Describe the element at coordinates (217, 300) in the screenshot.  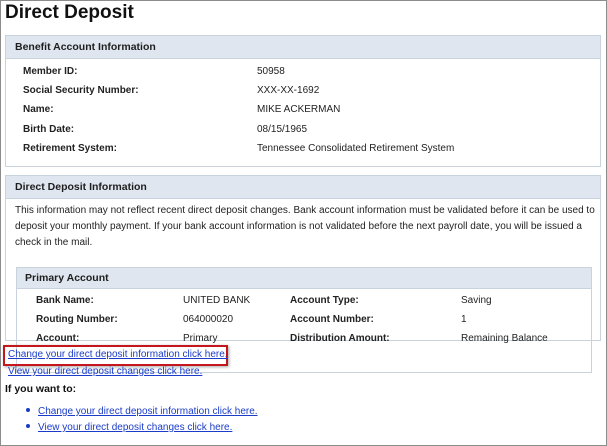
I see `bank-name-value: UNITED BANK` at that location.